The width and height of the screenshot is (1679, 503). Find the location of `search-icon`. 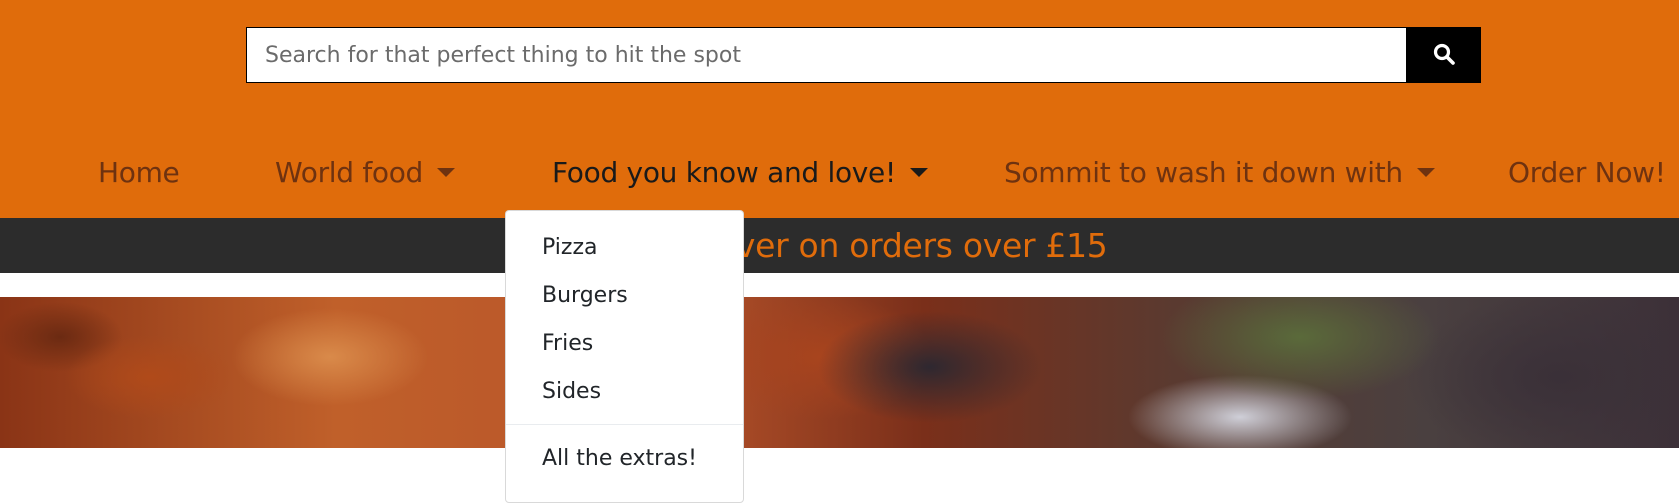

search-icon is located at coordinates (1444, 55).